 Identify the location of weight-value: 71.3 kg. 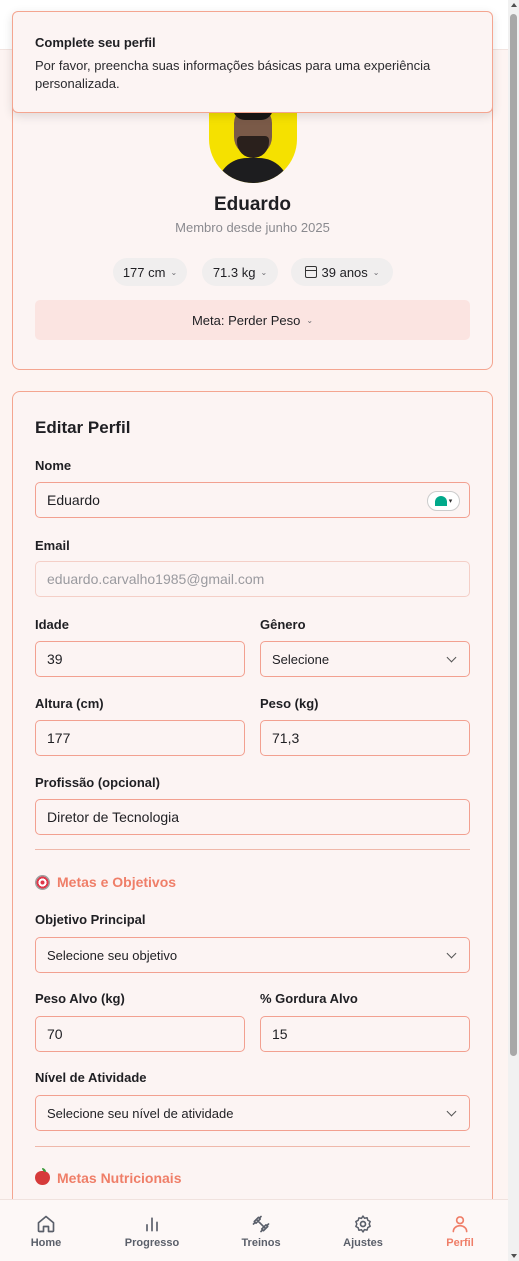
(234, 272).